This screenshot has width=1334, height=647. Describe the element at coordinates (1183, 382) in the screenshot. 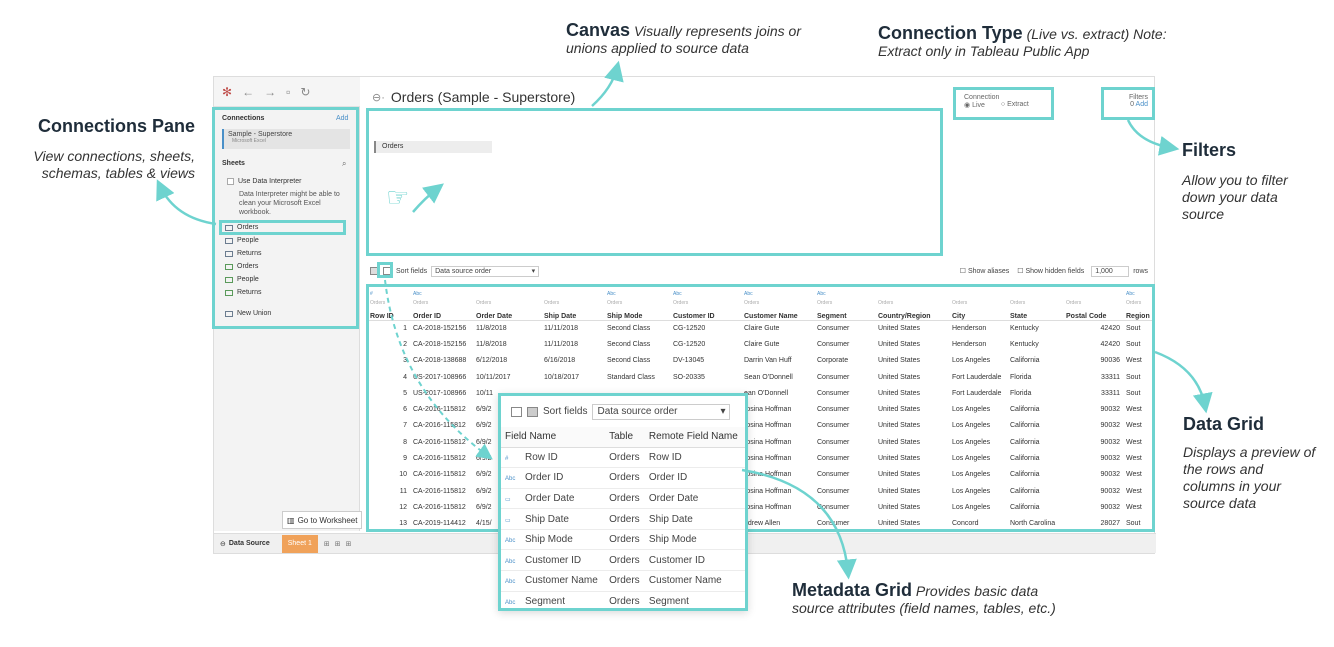

I see `data-grid-arrow` at that location.